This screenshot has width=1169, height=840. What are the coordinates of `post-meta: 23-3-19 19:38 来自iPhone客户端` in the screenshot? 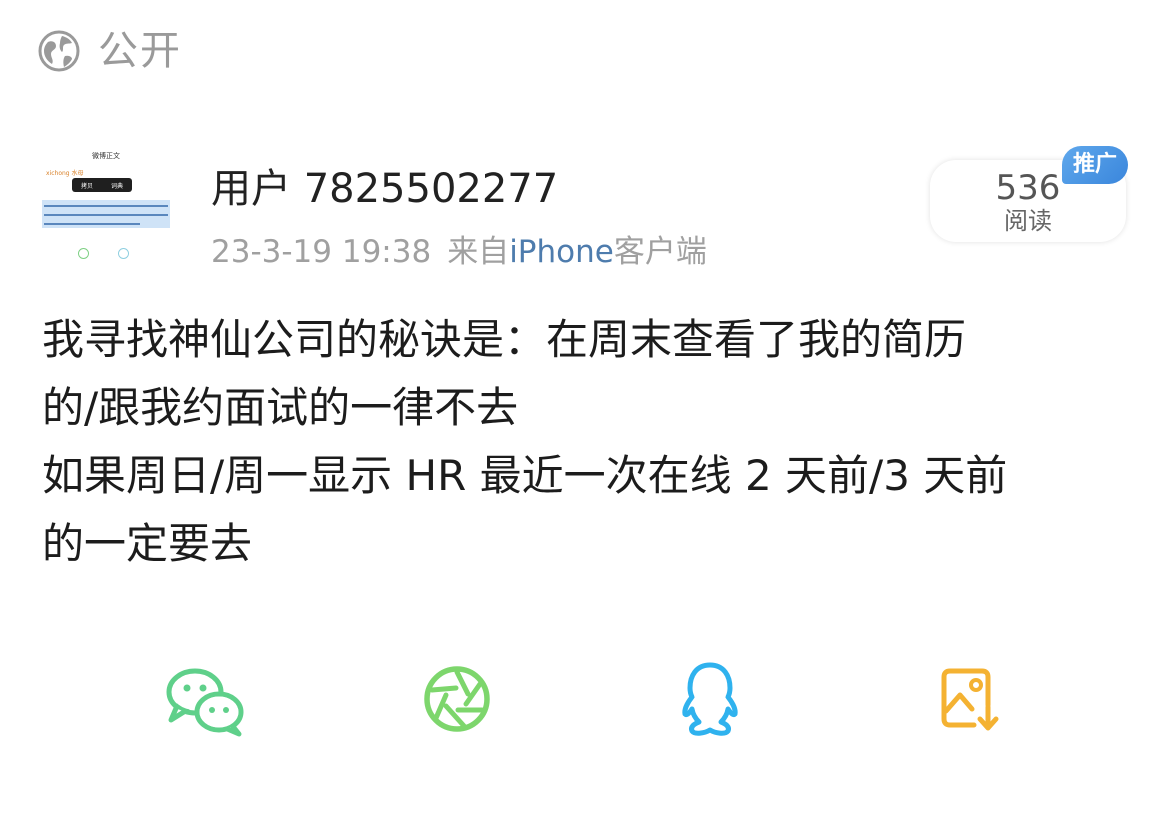 It's located at (459, 252).